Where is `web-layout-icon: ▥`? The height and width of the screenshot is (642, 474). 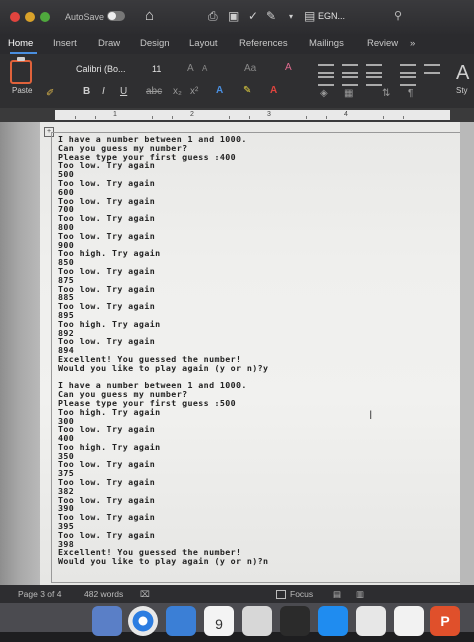
web-layout-icon: ▥ is located at coordinates (360, 594).